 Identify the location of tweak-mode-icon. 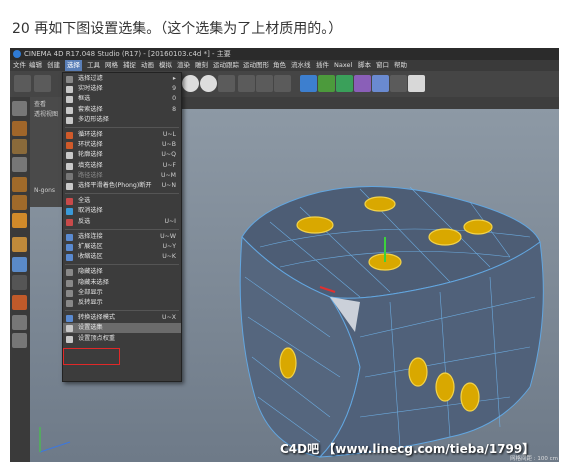
(19, 264).